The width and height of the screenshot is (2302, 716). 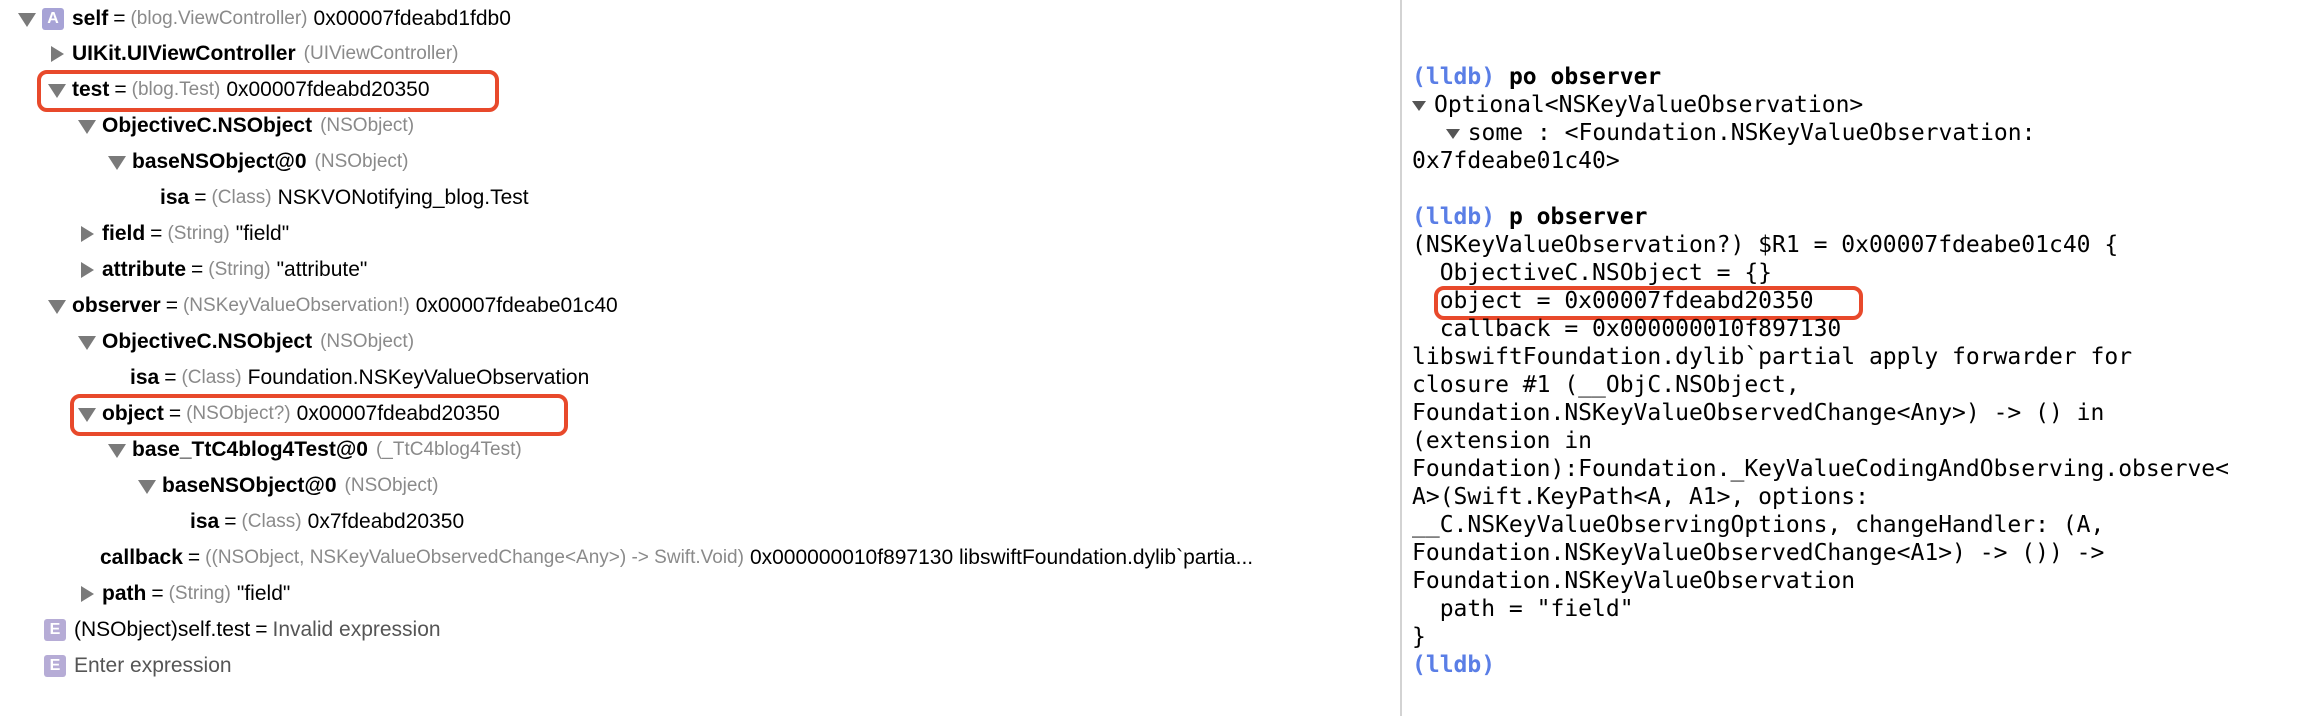 What do you see at coordinates (153, 666) in the screenshot?
I see `expression-input: Enter expression` at bounding box center [153, 666].